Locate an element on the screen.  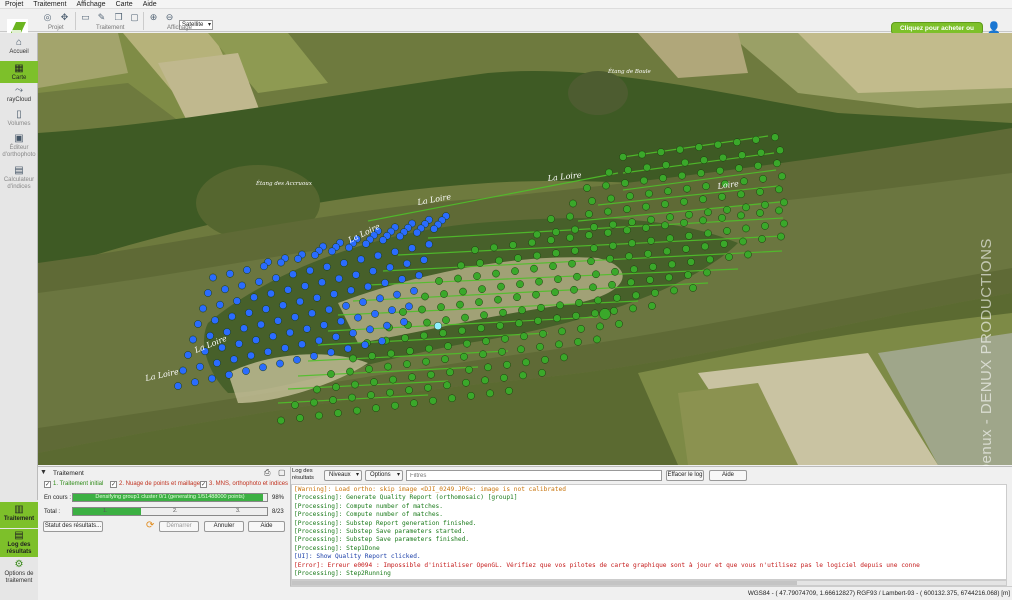
menu-projet: Projet is located at coordinates (14, 4).